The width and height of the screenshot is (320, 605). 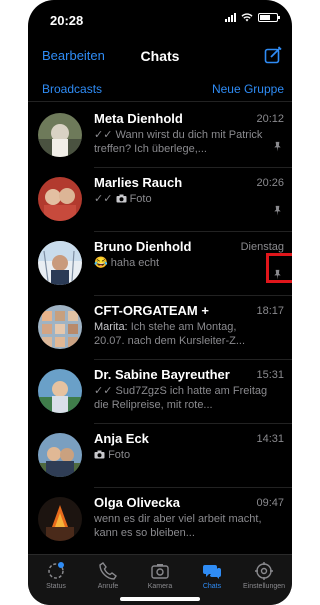 What do you see at coordinates (182, 263) in the screenshot?
I see `chat-preview: 😂 haha echt` at bounding box center [182, 263].